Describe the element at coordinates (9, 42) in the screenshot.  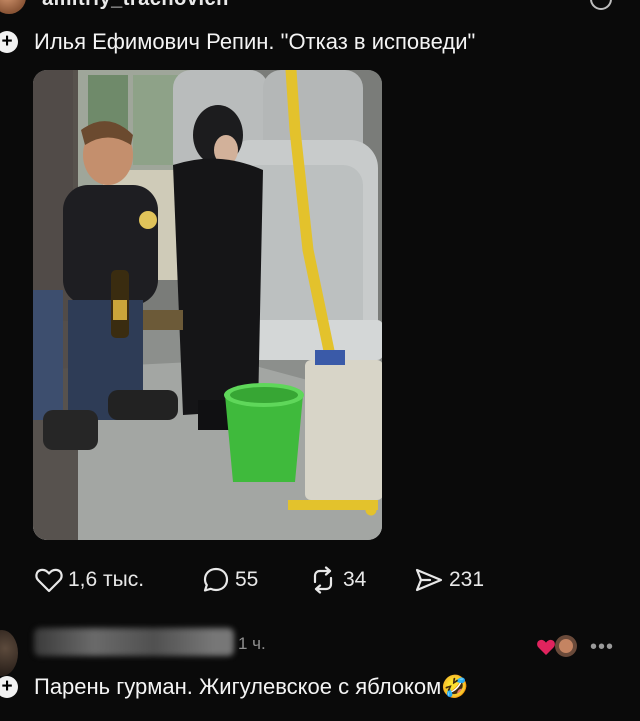
I see `follow-button: +` at that location.